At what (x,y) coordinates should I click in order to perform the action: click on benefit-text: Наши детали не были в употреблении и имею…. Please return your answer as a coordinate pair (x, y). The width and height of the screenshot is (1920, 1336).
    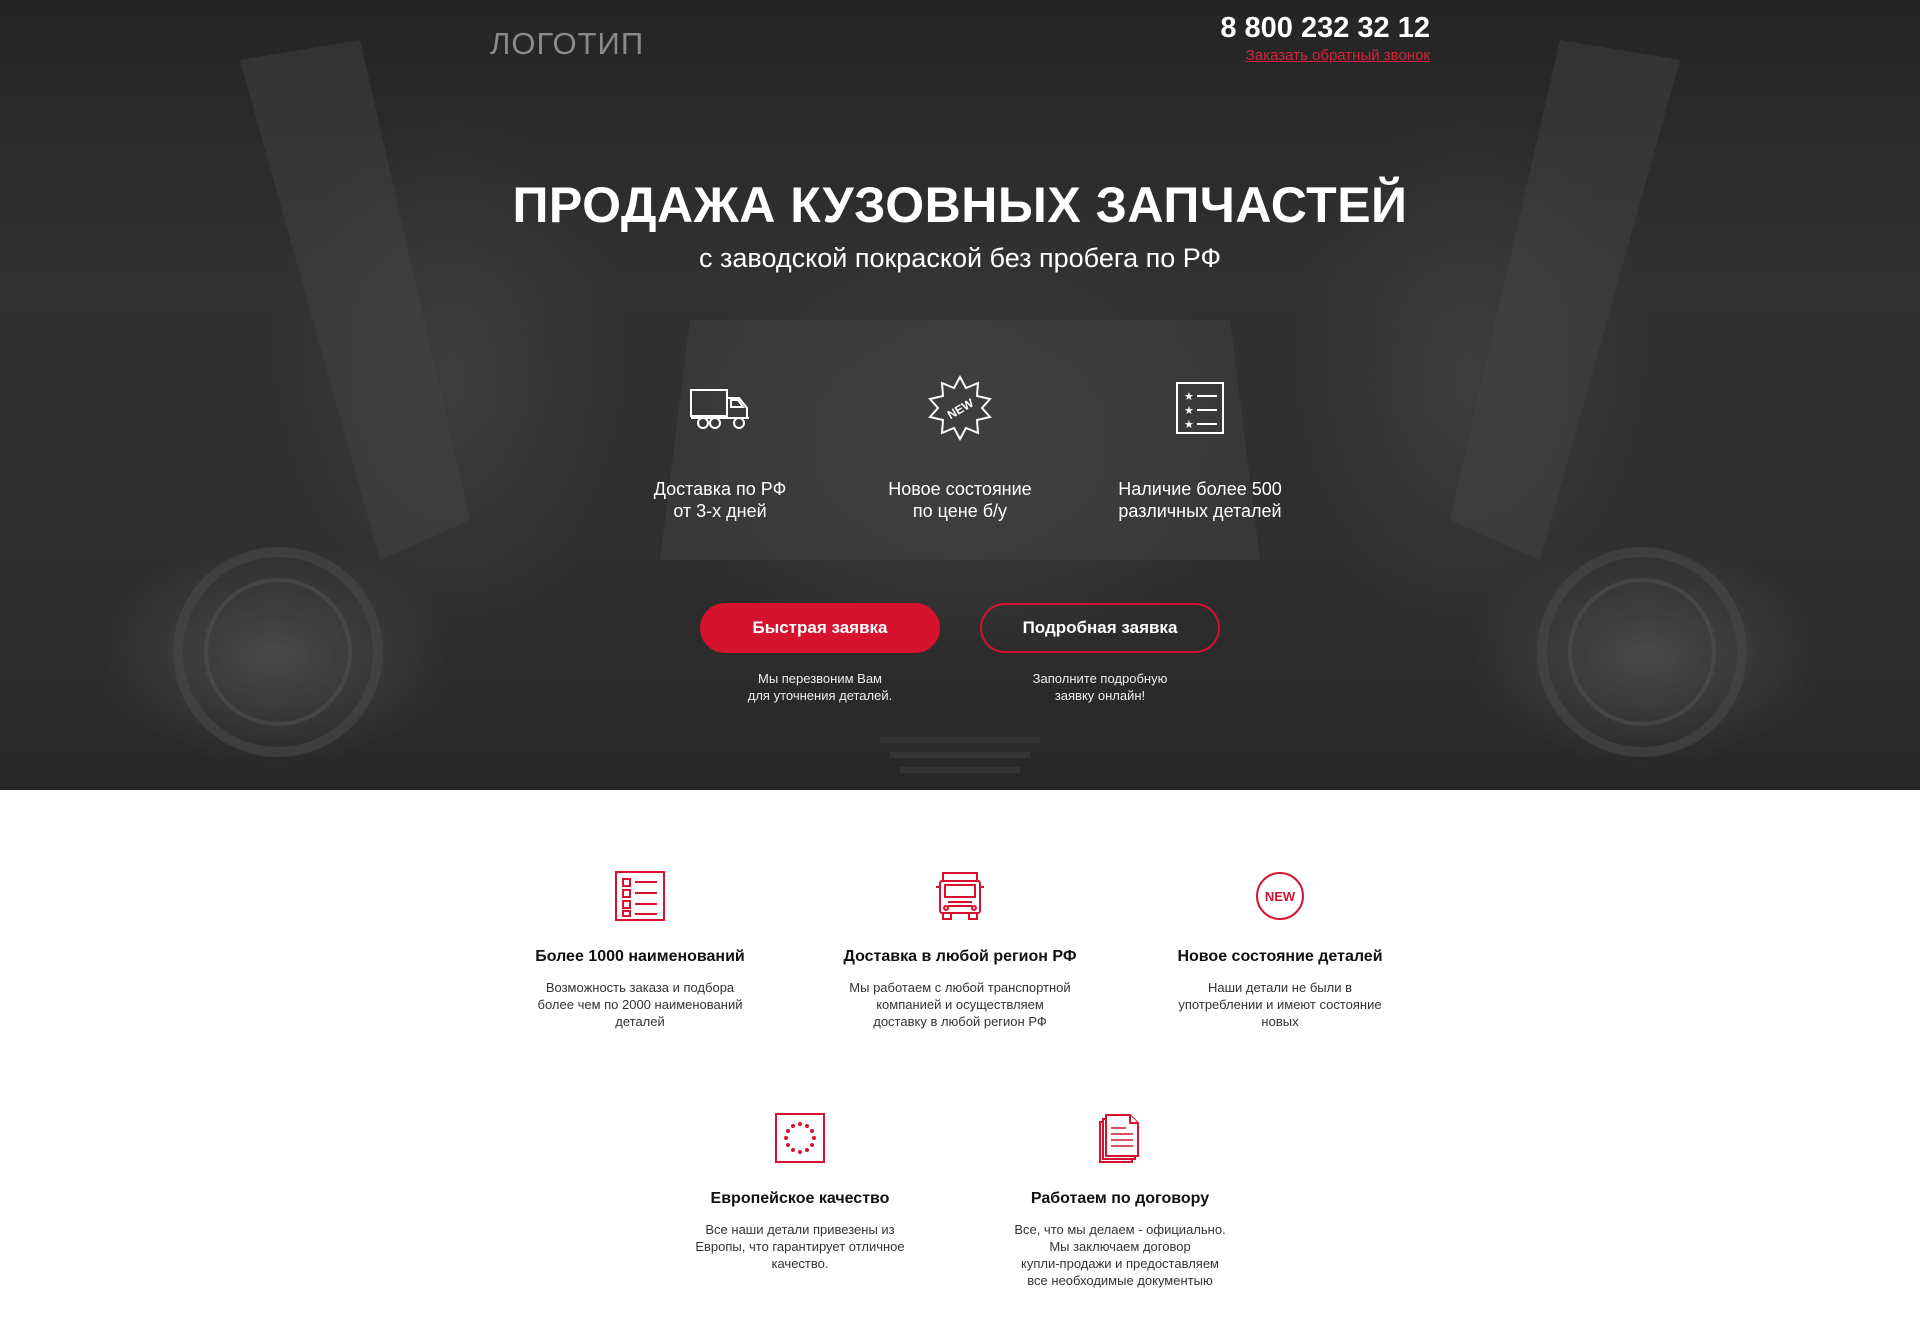
    Looking at the image, I should click on (1280, 1004).